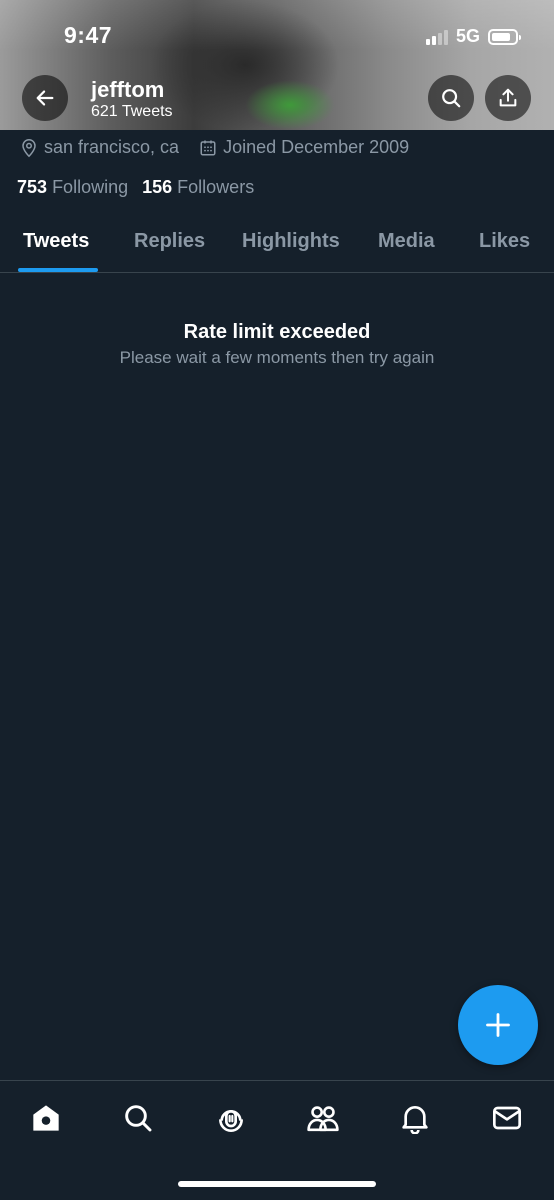 This screenshot has width=554, height=1200. I want to click on error-subtitle: Please wait a few moments then try again, so click(277, 357).